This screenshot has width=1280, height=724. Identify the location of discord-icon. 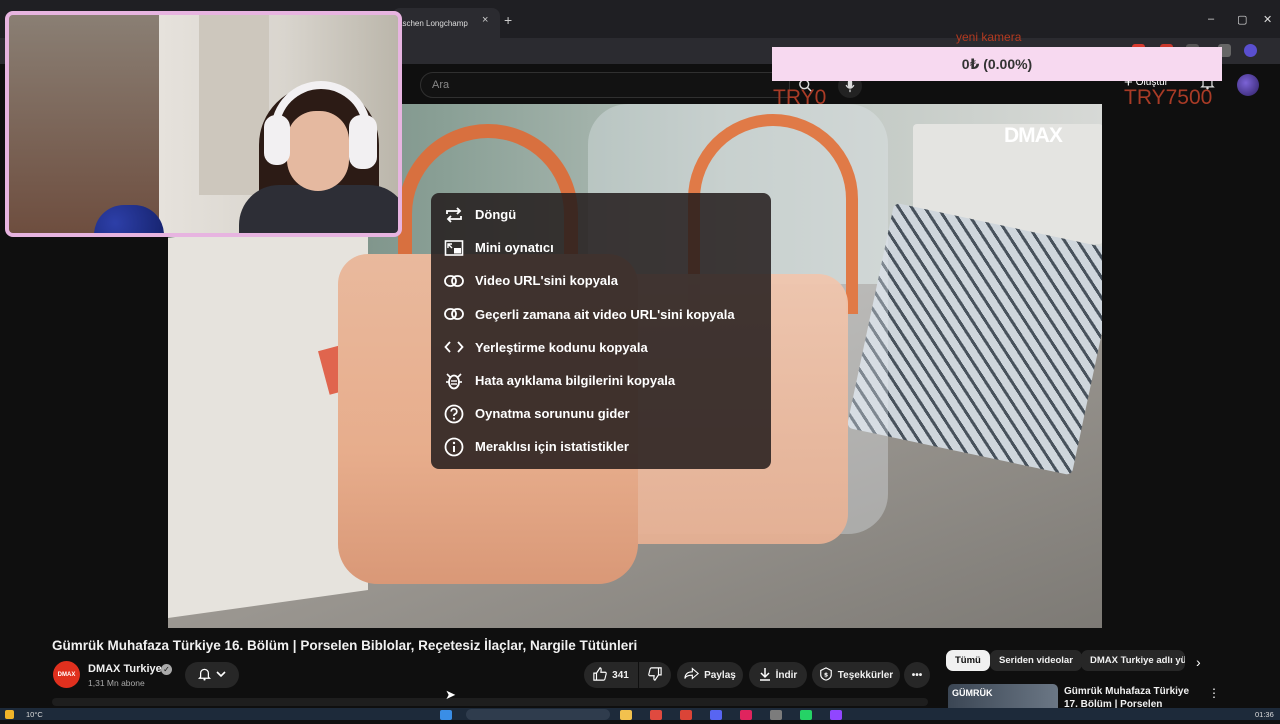
(716, 715).